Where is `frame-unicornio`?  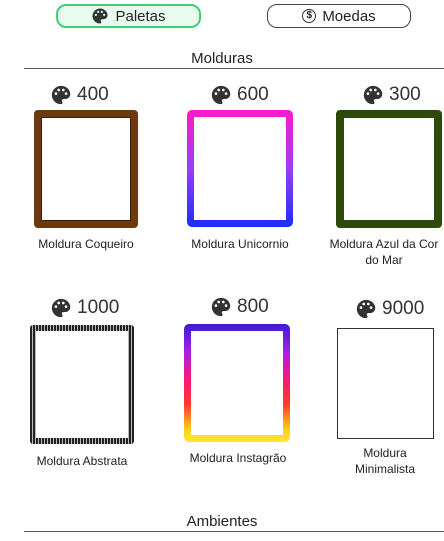 frame-unicornio is located at coordinates (240, 168).